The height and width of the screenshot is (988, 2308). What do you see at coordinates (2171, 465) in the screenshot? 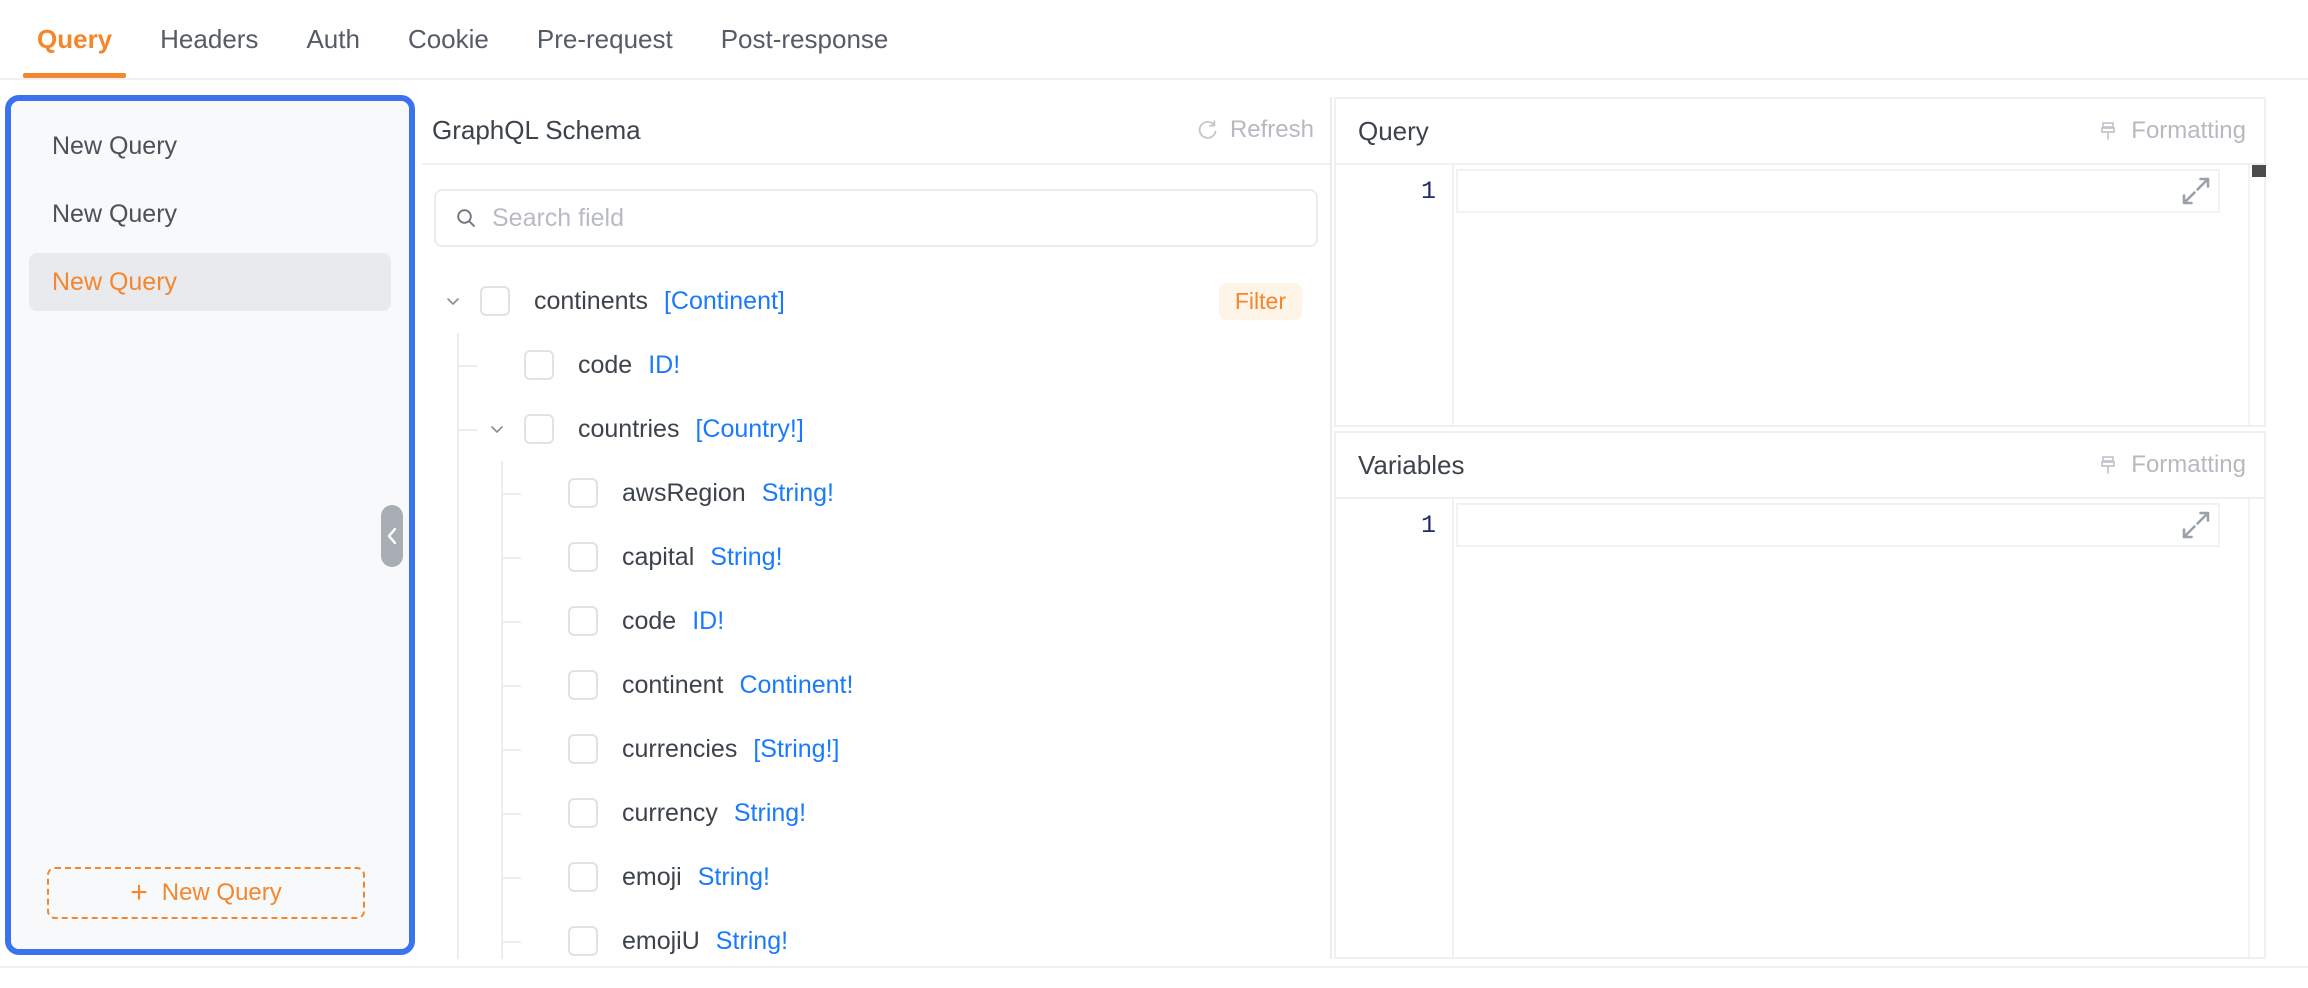
I see `variables-formatting-button: Formatting` at bounding box center [2171, 465].